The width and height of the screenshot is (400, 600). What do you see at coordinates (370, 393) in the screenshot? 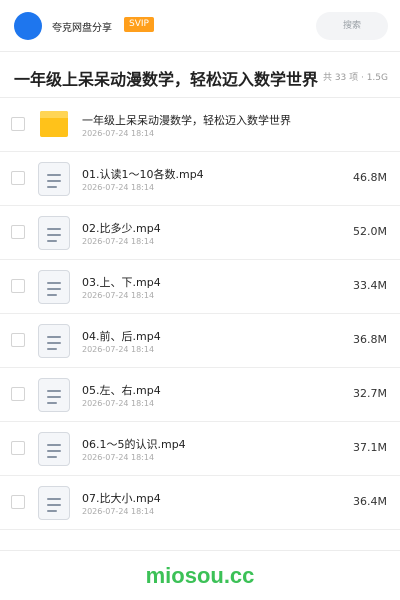
I see `item-size: 32.7M` at bounding box center [370, 393].